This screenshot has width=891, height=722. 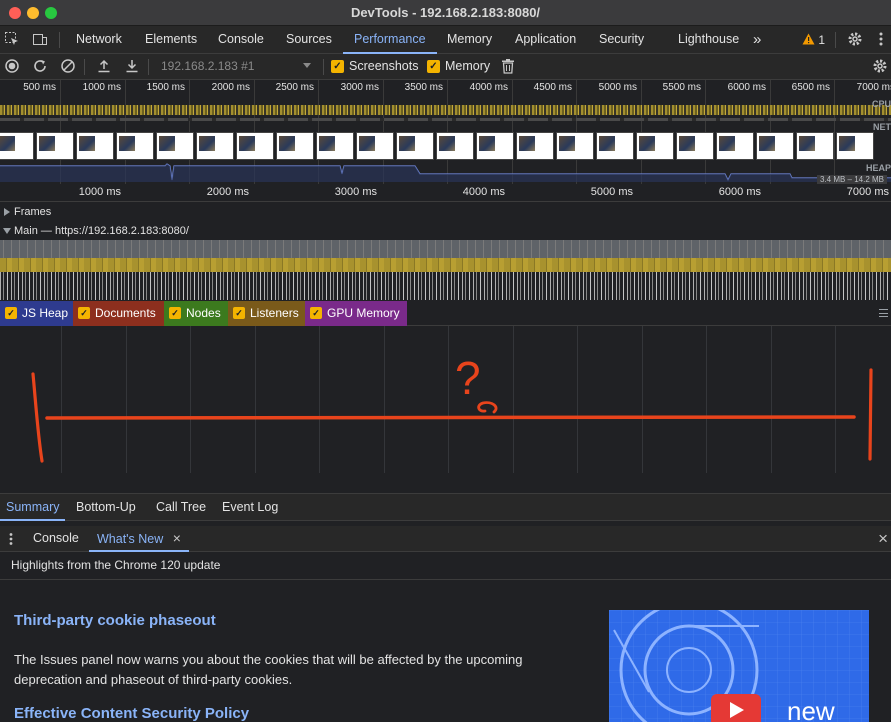 What do you see at coordinates (36, 313) in the screenshot?
I see `counter-js-heap: ✓ JS Heap` at bounding box center [36, 313].